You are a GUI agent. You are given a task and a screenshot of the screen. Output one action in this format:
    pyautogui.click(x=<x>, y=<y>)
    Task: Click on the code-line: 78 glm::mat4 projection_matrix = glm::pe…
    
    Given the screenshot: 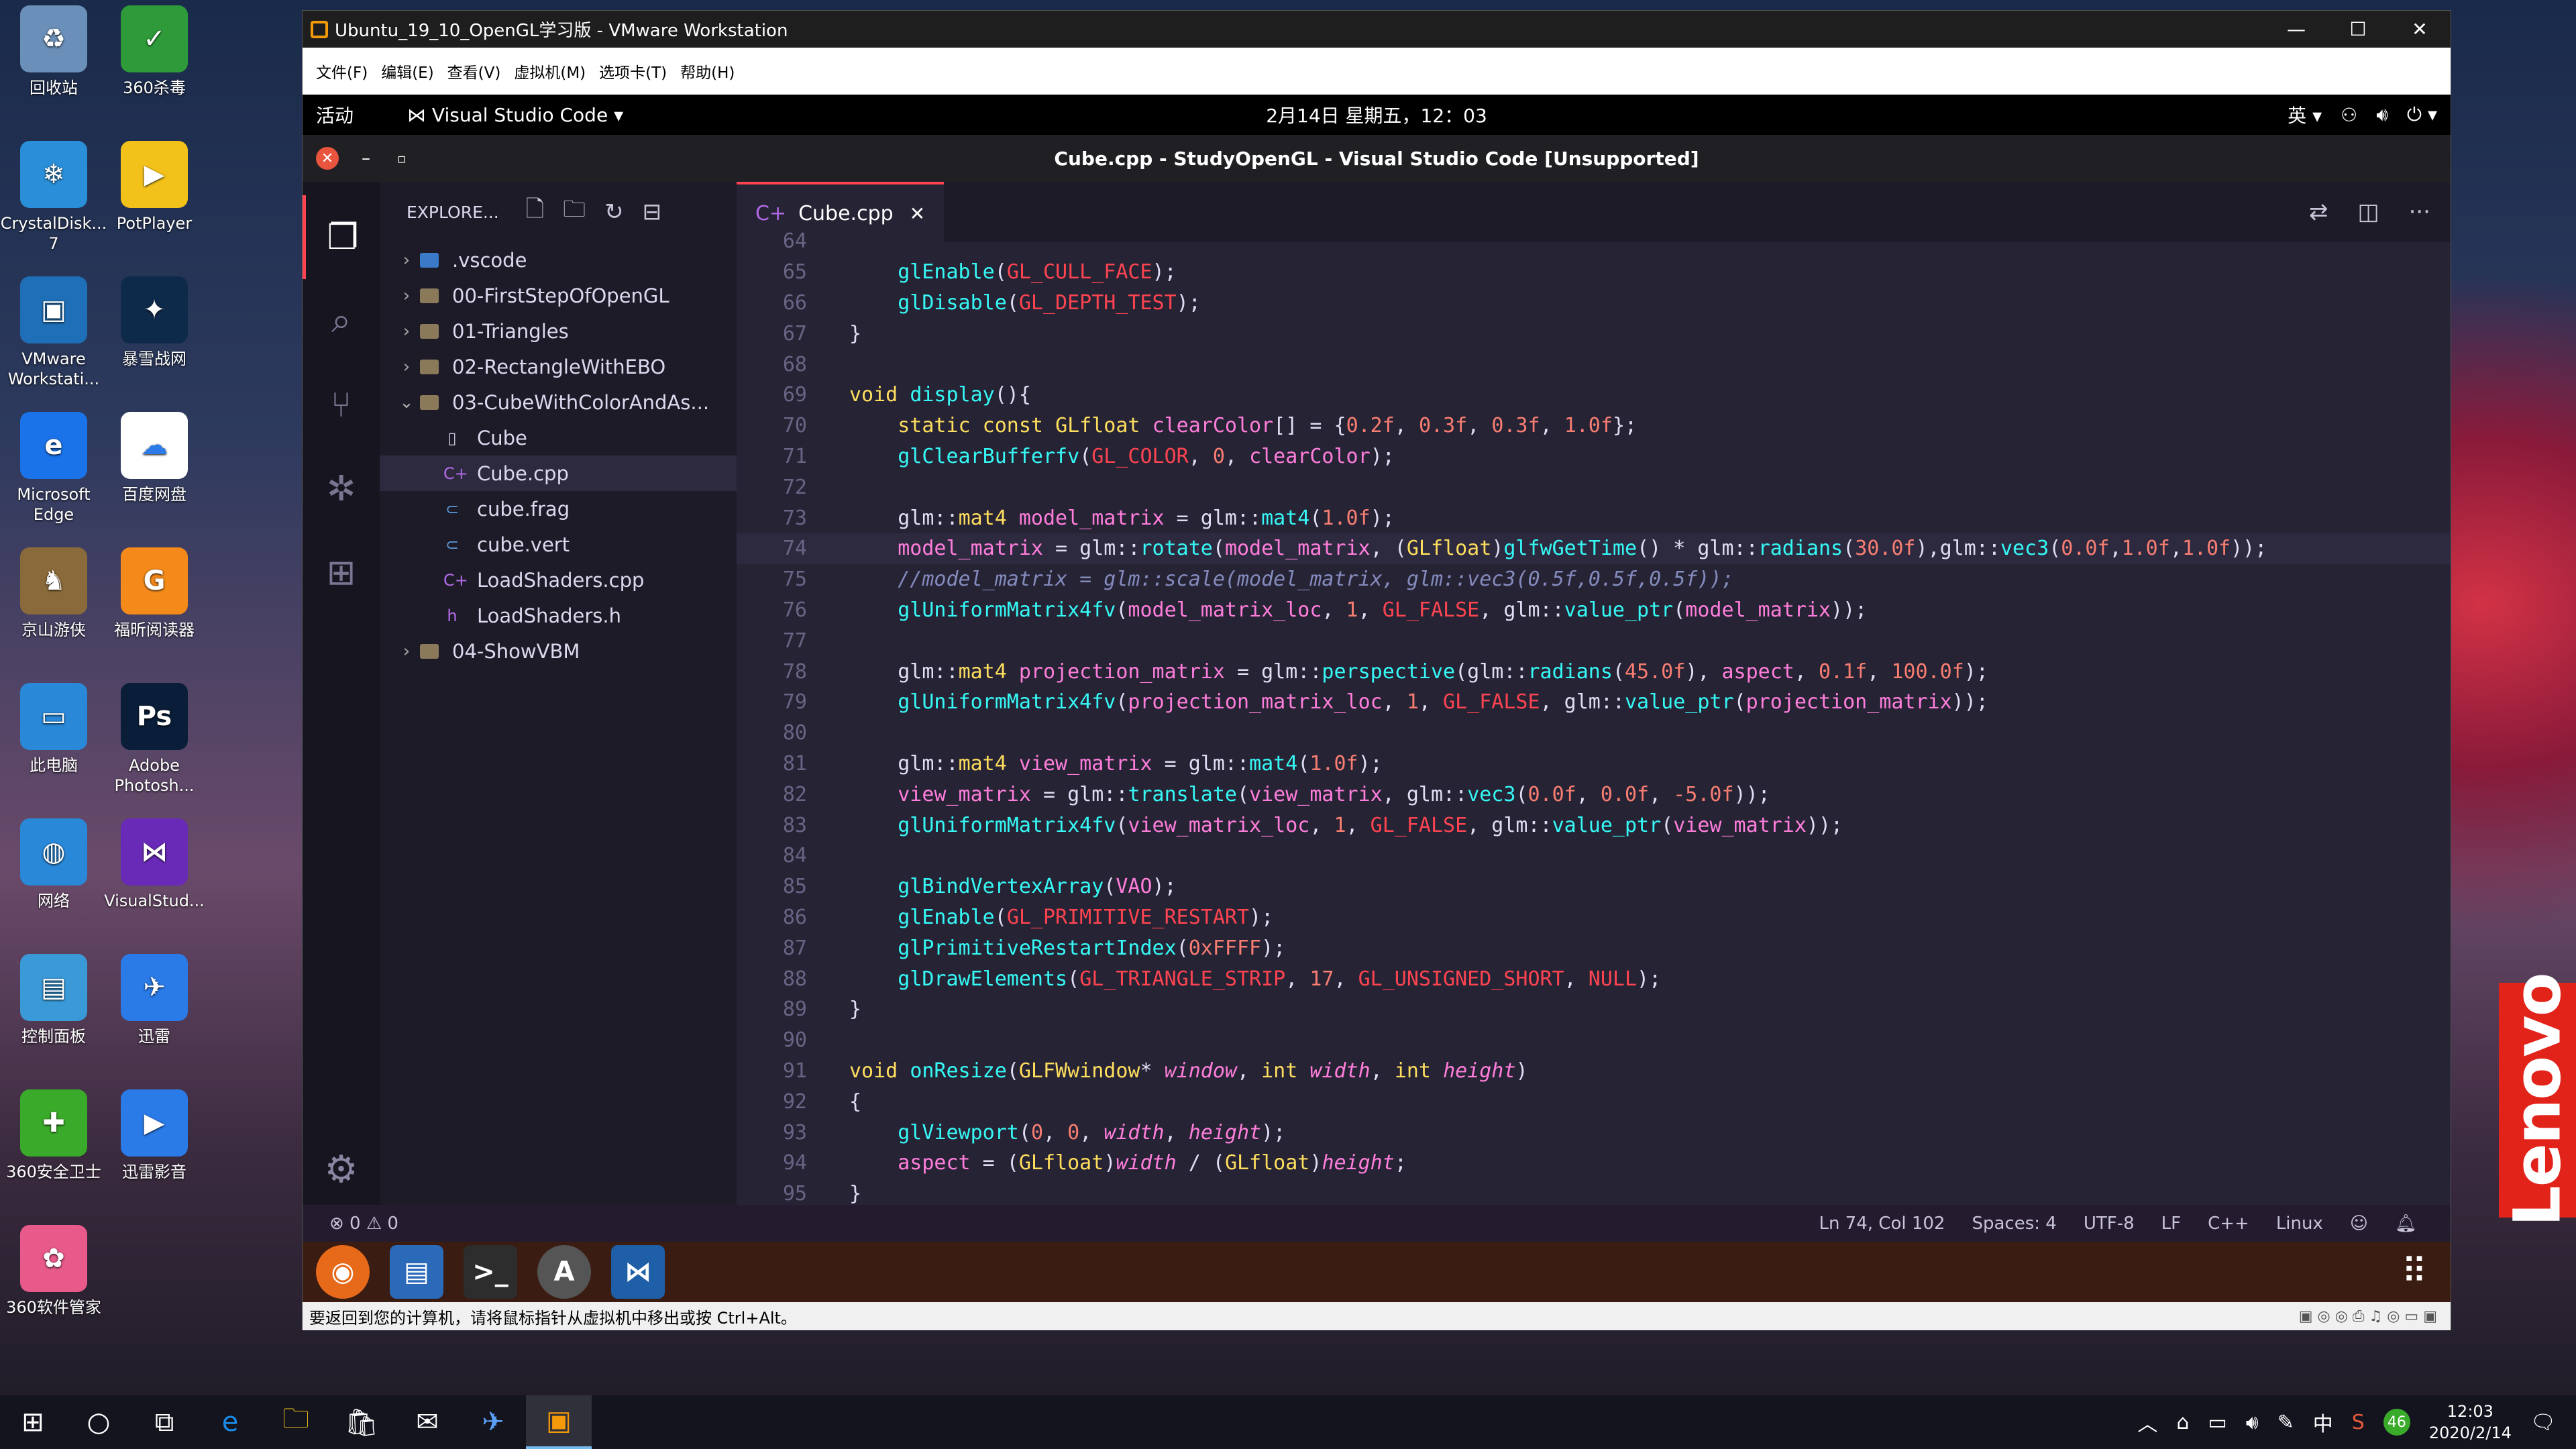 What is the action you would take?
    pyautogui.click(x=1594, y=671)
    